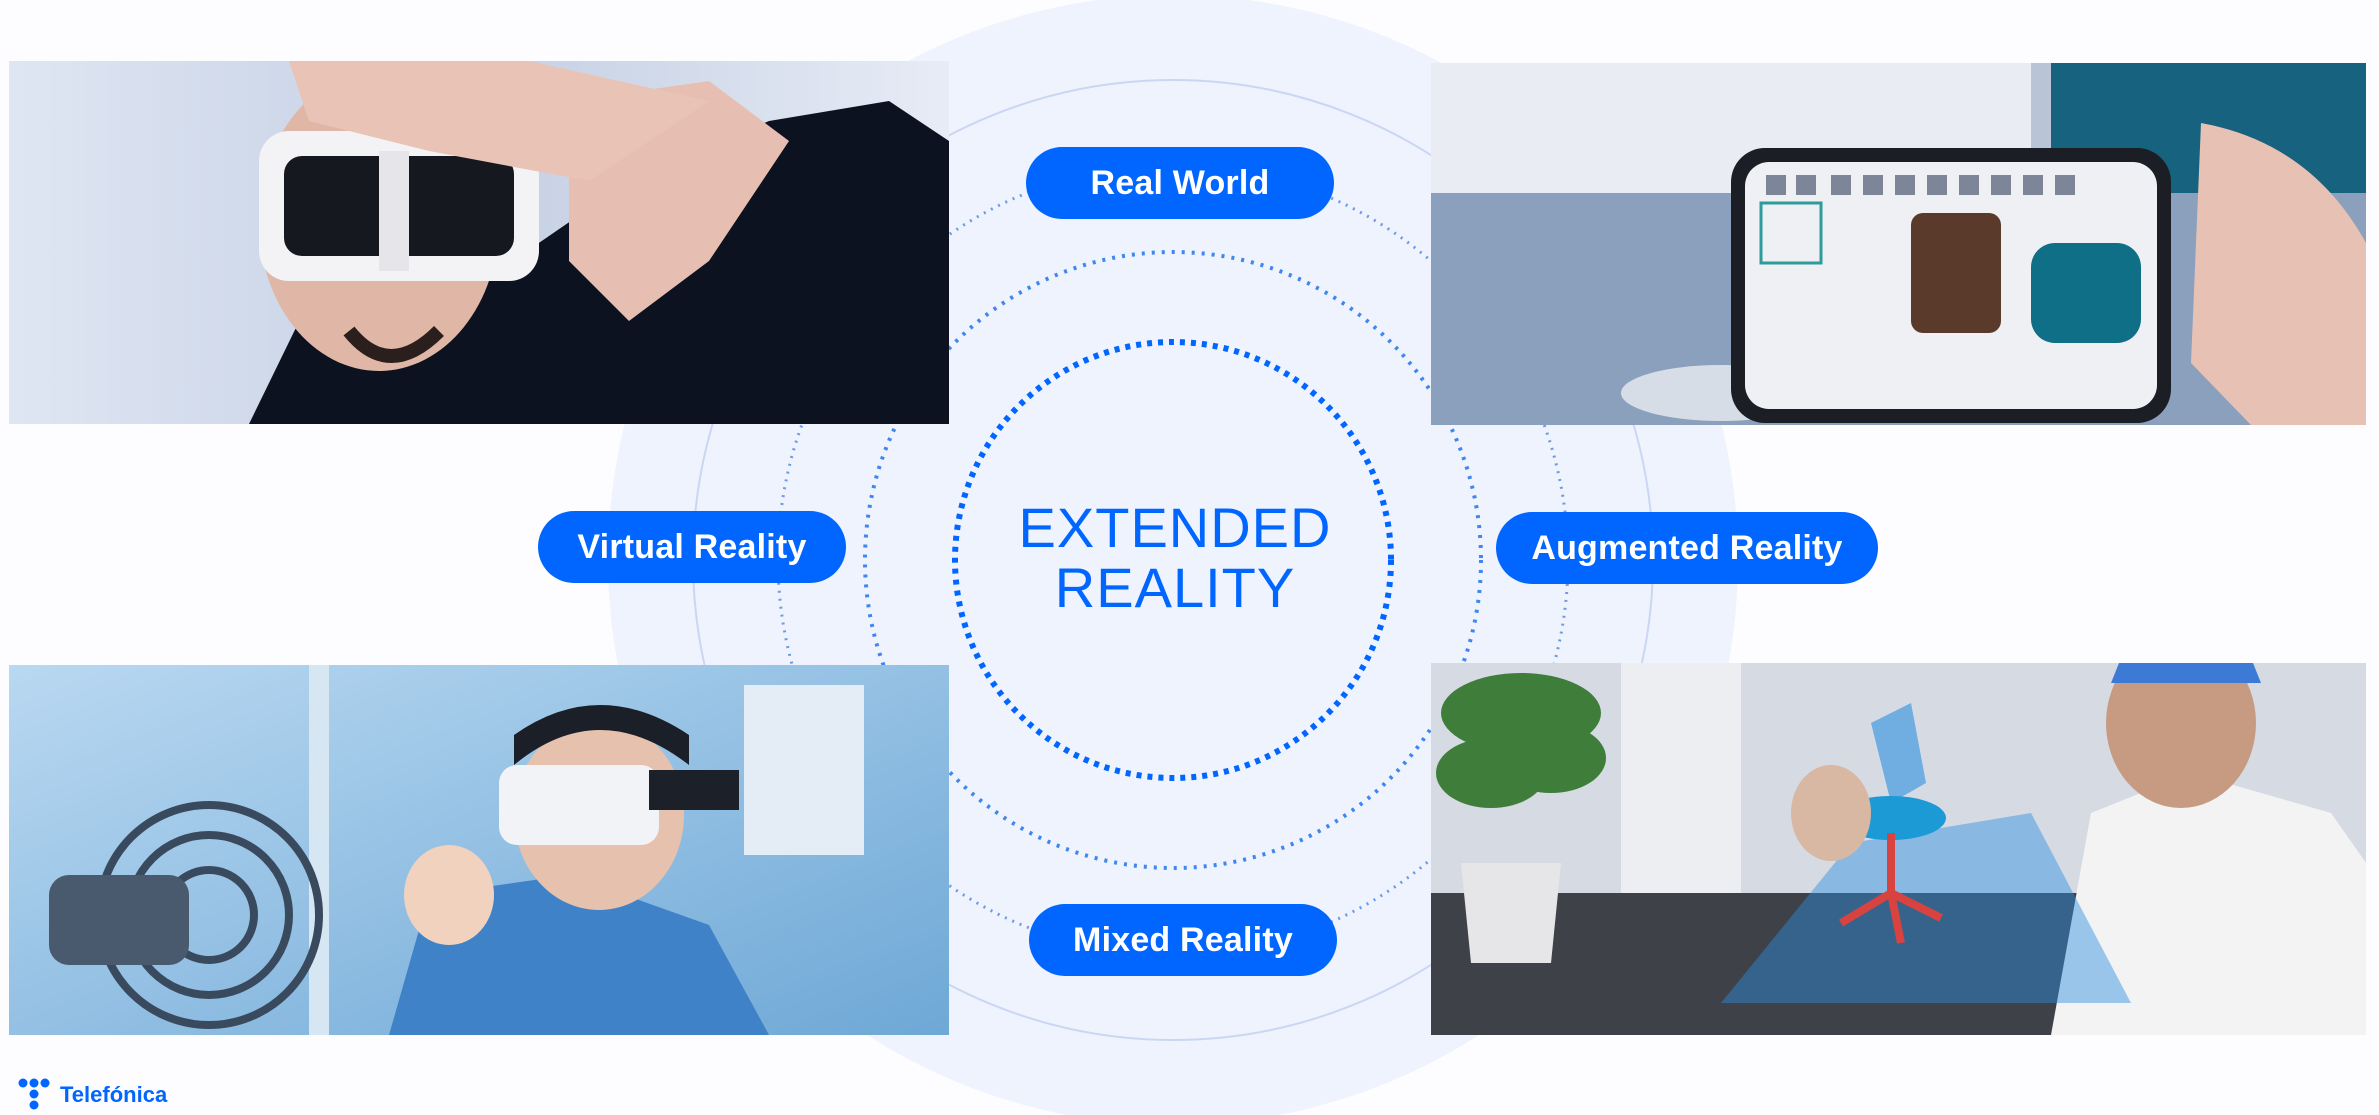 The image size is (2379, 1115). What do you see at coordinates (1180, 183) in the screenshot?
I see `real-world-label: Real World` at bounding box center [1180, 183].